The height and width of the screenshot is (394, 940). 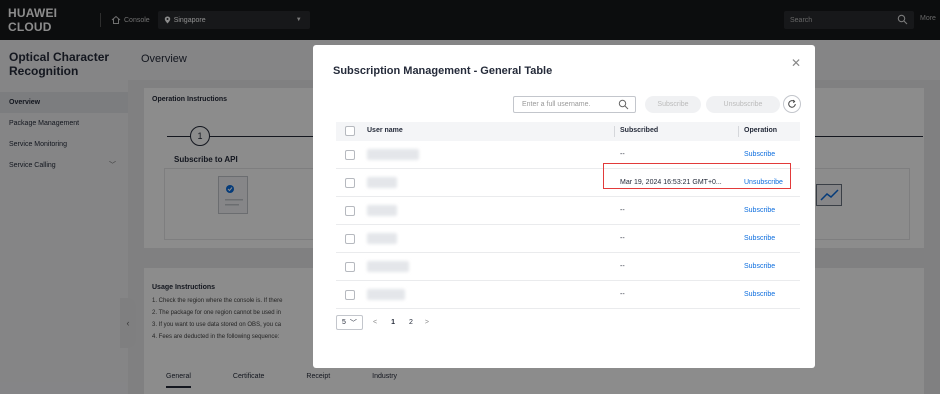 I want to click on refresh-icon, so click(x=792, y=103).